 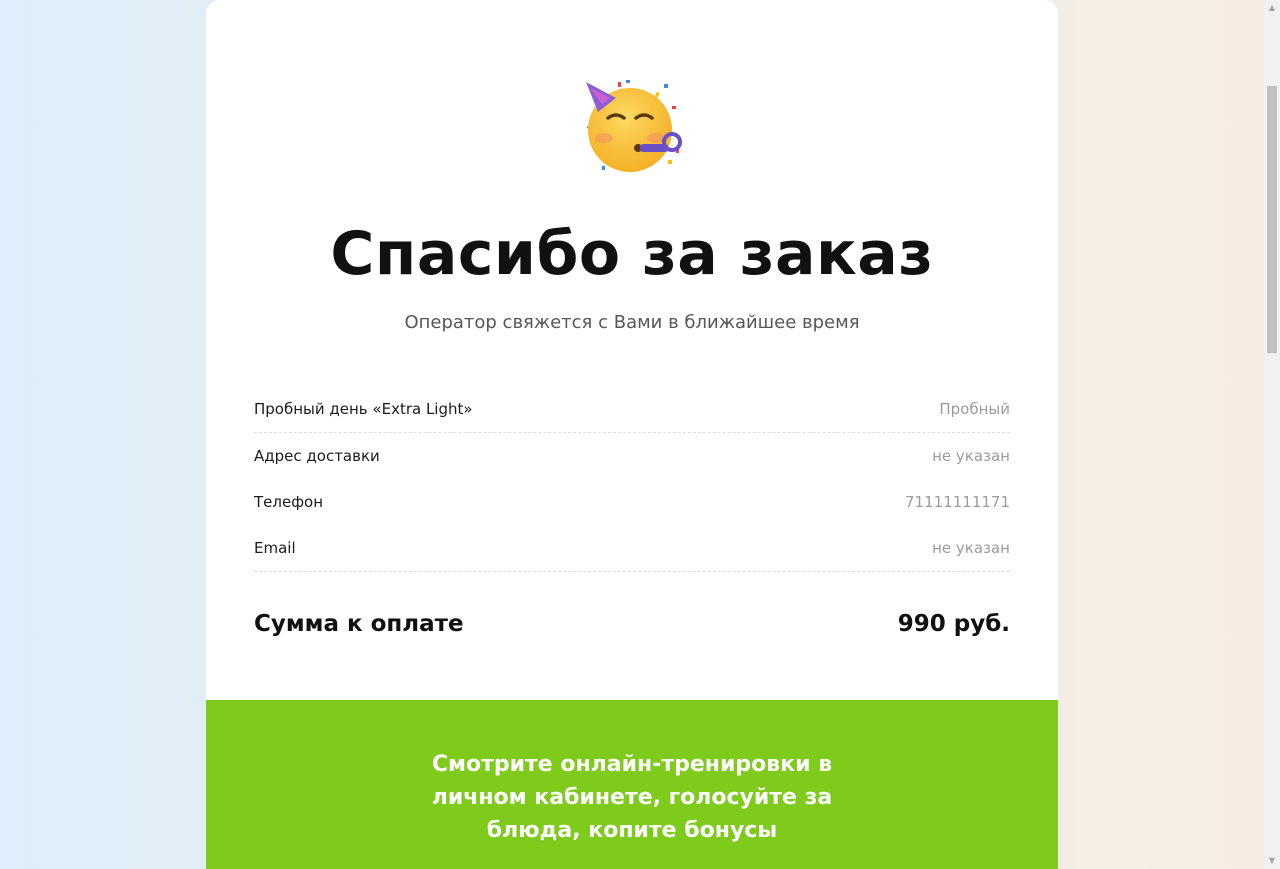 I want to click on scrollbar-thumb, so click(x=1272, y=219).